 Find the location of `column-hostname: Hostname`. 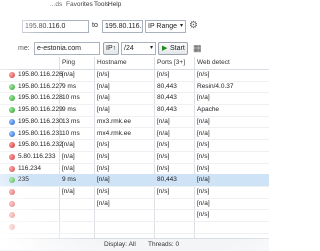

column-hostname: Hostname is located at coordinates (112, 62).